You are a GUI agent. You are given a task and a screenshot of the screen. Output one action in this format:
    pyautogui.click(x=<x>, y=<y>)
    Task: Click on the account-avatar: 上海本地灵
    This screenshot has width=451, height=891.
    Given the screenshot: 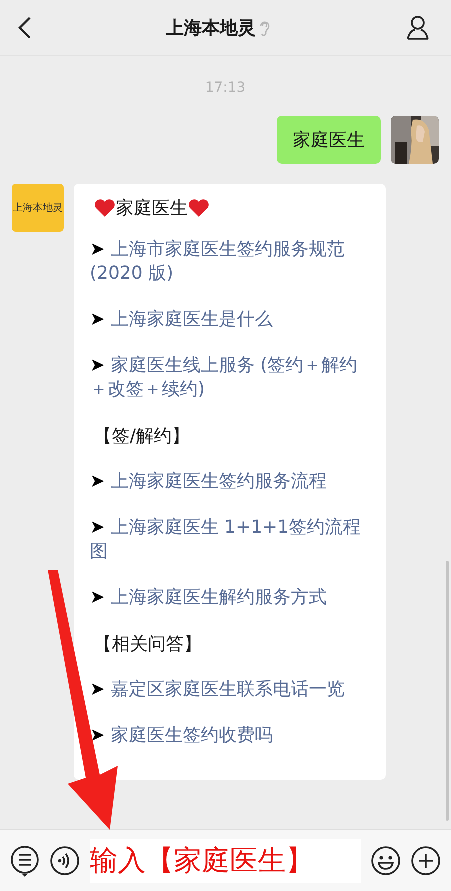 What is the action you would take?
    pyautogui.click(x=38, y=208)
    